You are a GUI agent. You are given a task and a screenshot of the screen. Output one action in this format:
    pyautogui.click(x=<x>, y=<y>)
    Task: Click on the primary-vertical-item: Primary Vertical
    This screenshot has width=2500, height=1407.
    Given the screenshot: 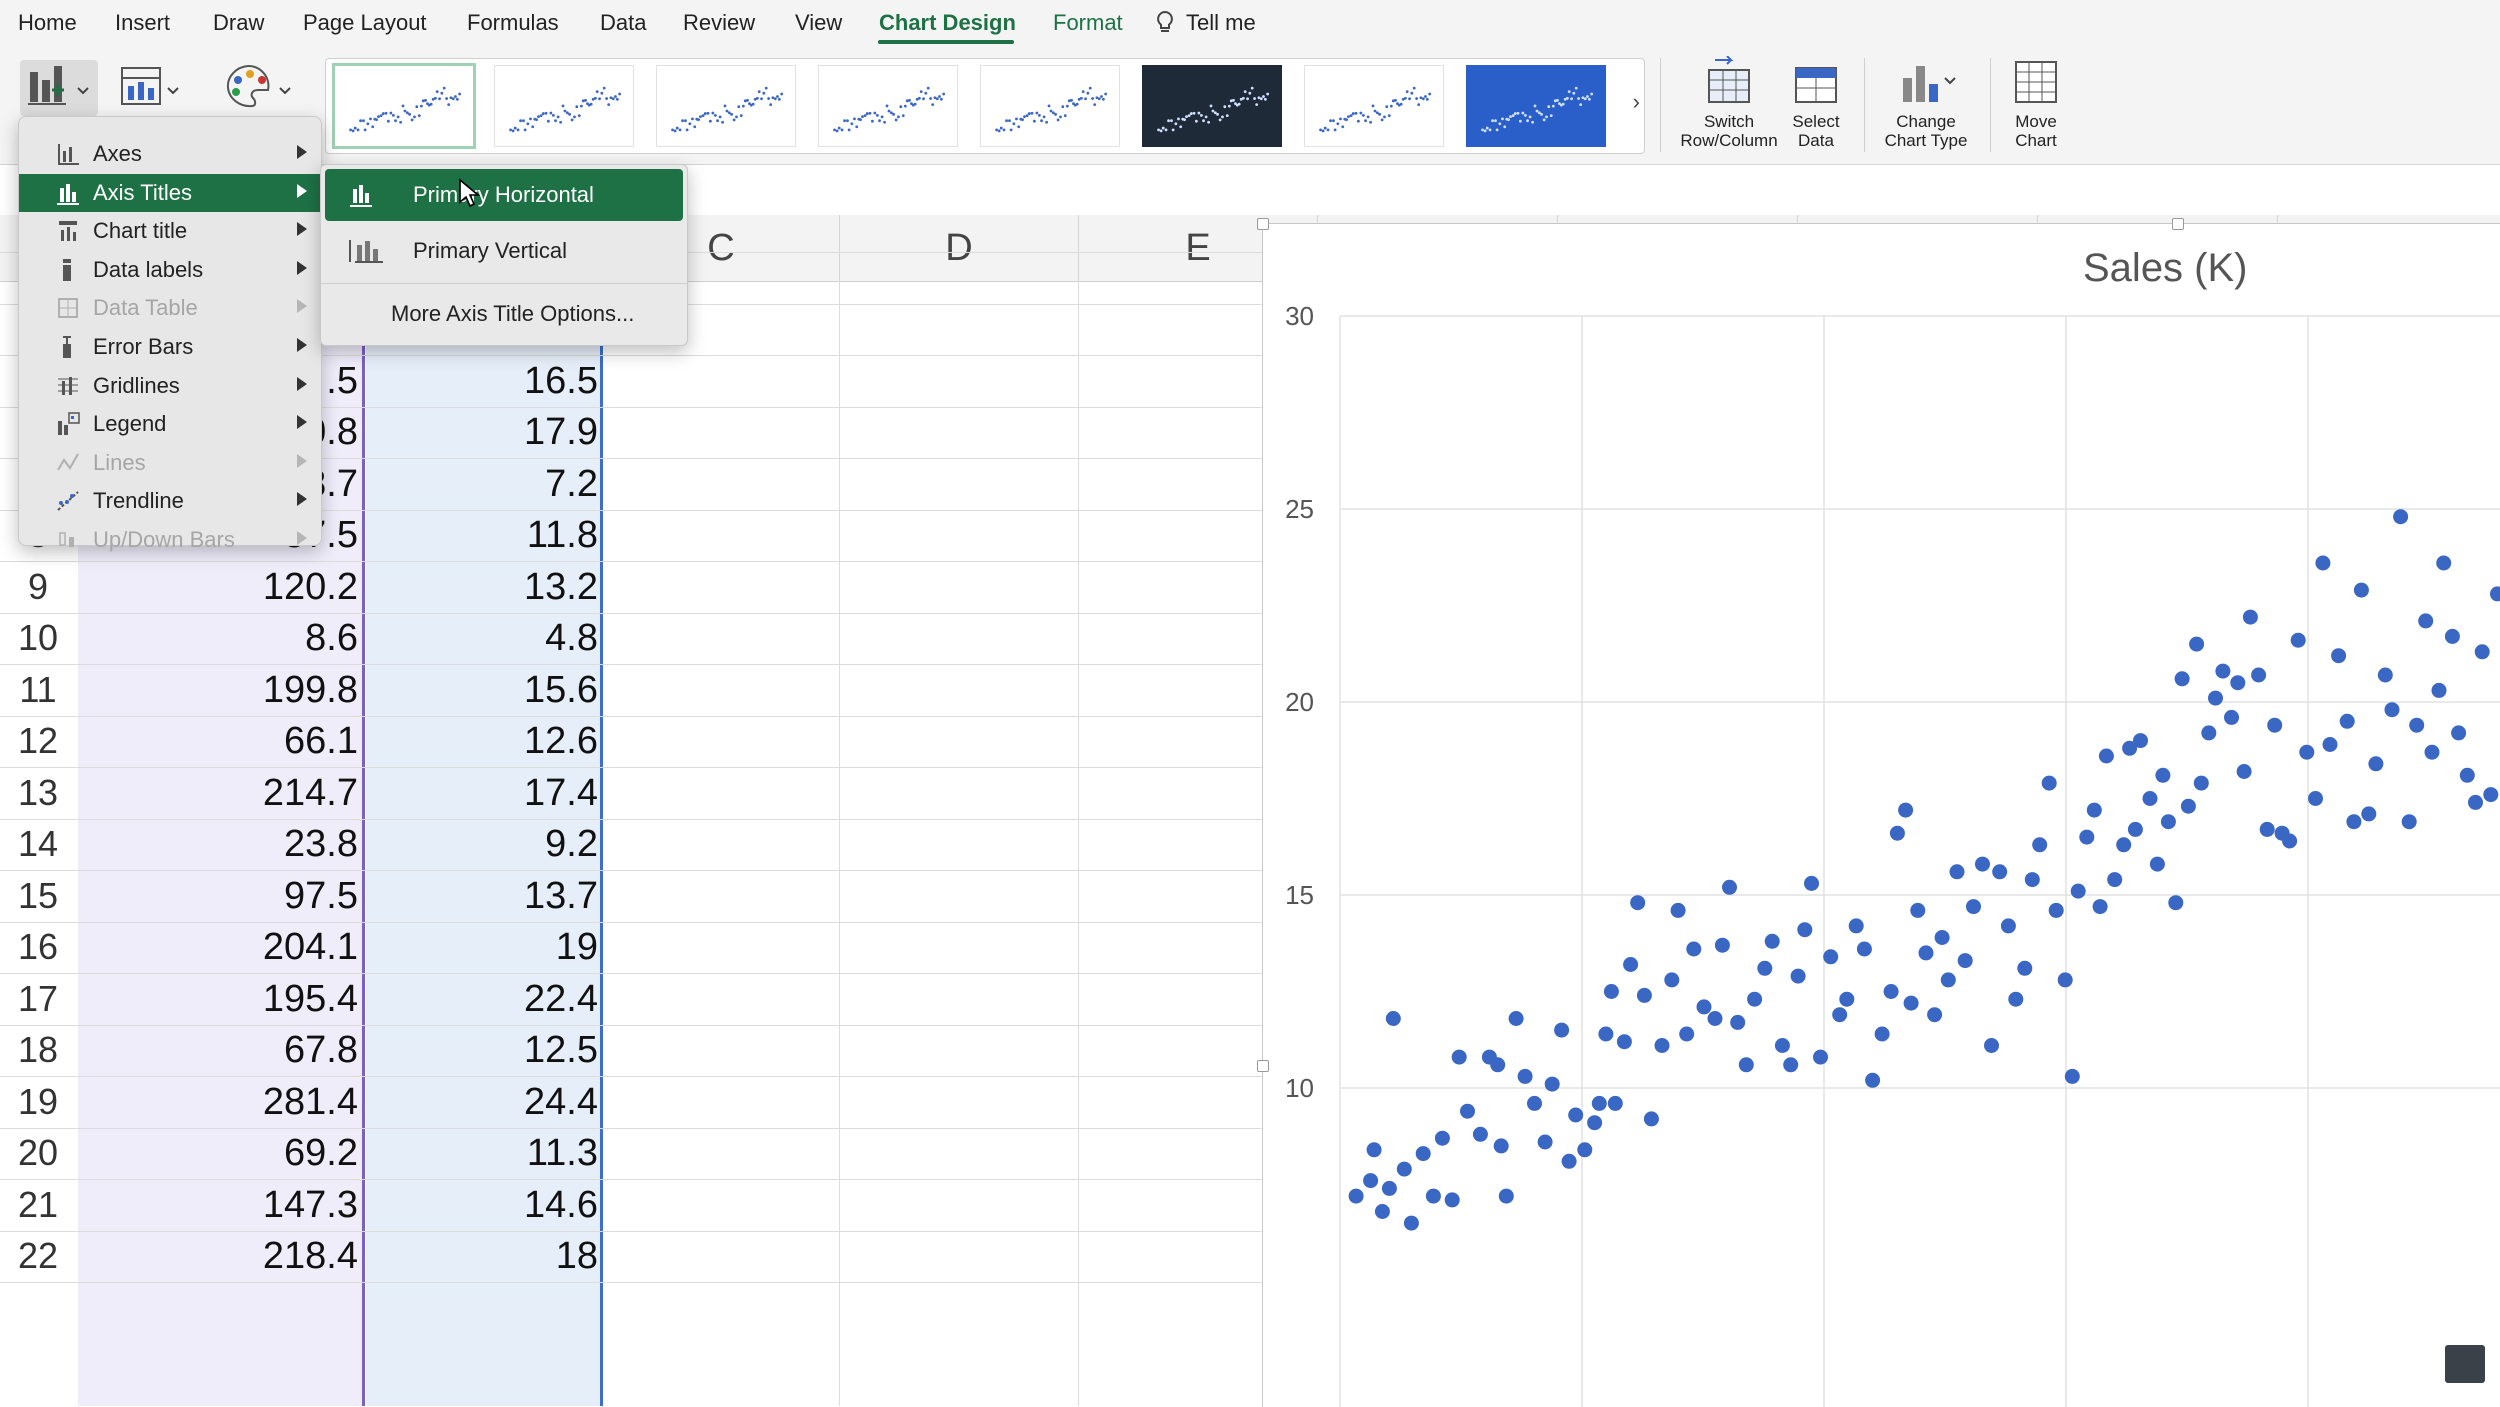 What is the action you would take?
    pyautogui.click(x=504, y=251)
    